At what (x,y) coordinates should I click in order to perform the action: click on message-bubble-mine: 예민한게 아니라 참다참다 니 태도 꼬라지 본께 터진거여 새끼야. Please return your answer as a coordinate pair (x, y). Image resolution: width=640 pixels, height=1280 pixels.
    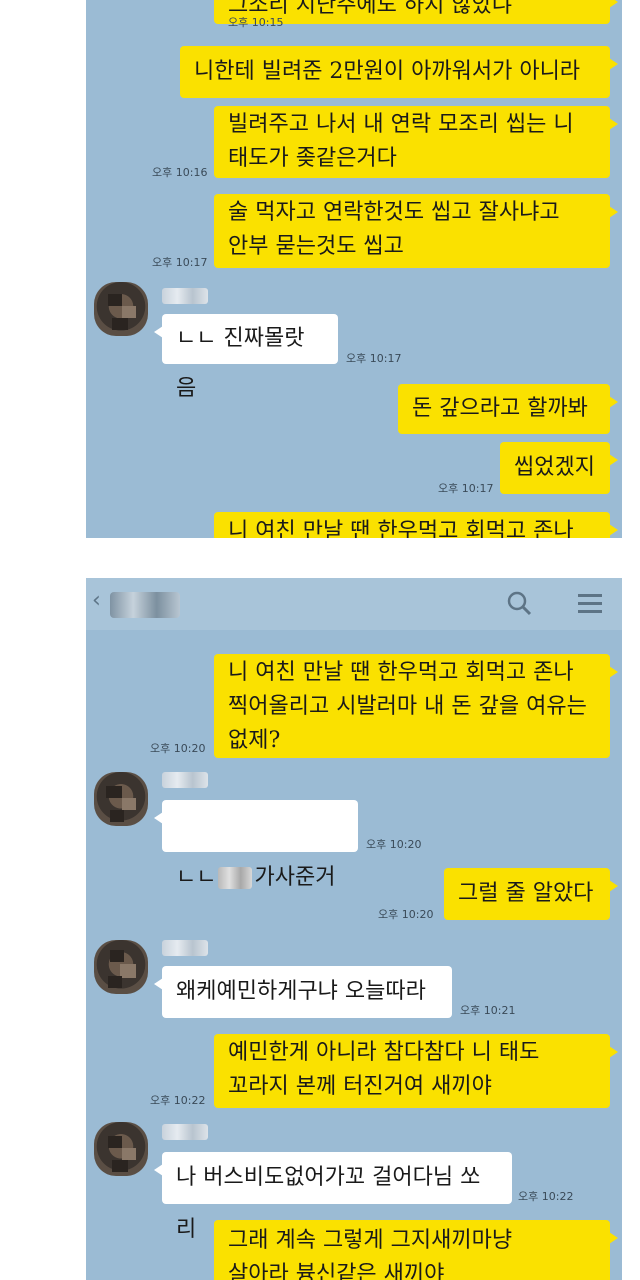
    Looking at the image, I should click on (416, 1071).